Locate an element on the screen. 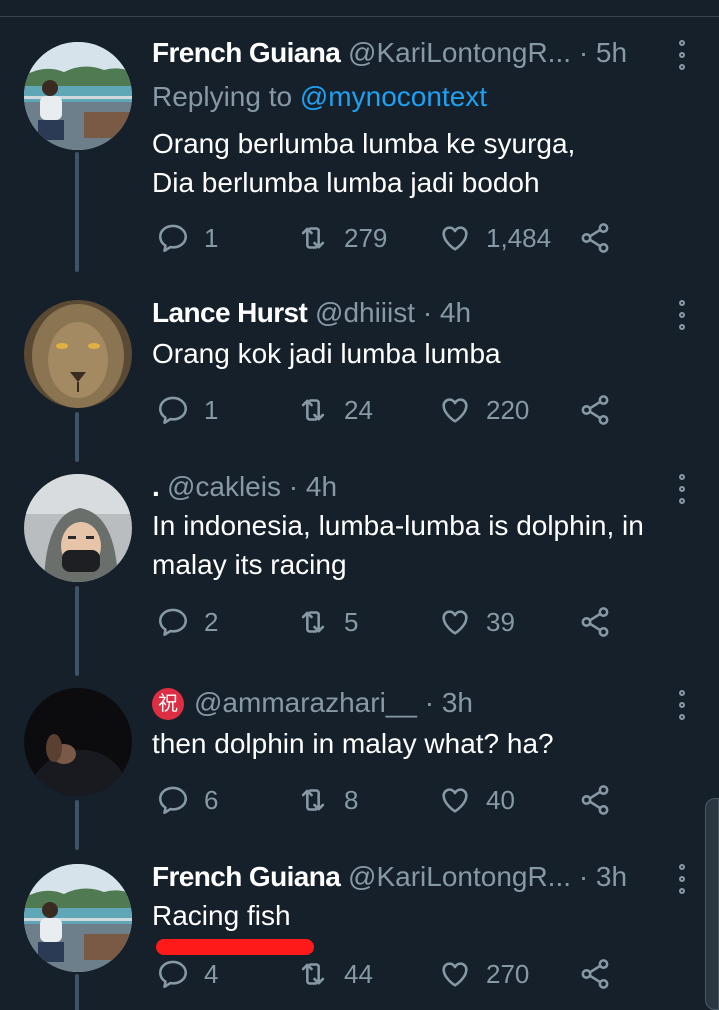  tweet-header: French Guiana @KariLontongR... · 3h is located at coordinates (408, 877).